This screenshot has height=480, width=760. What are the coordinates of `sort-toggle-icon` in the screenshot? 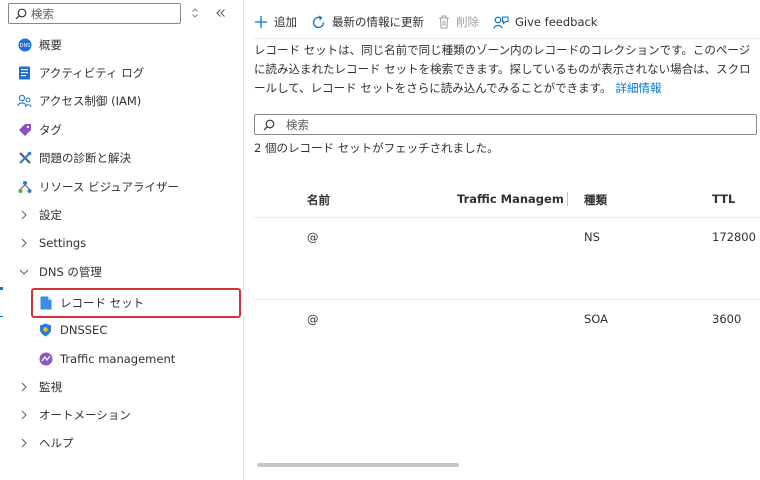 It's located at (195, 13).